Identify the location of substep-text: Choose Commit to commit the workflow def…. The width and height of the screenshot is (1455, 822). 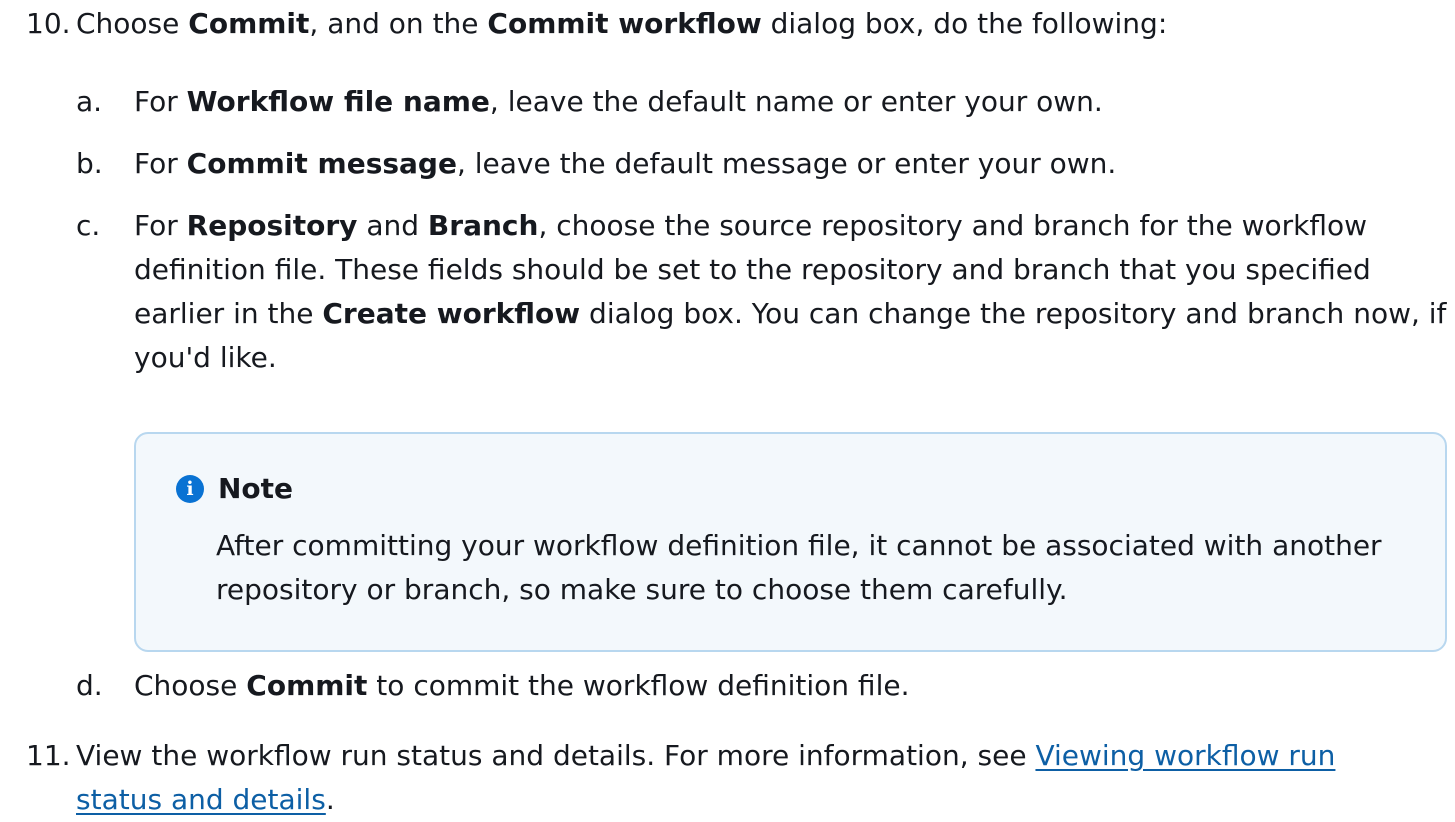
(522, 685).